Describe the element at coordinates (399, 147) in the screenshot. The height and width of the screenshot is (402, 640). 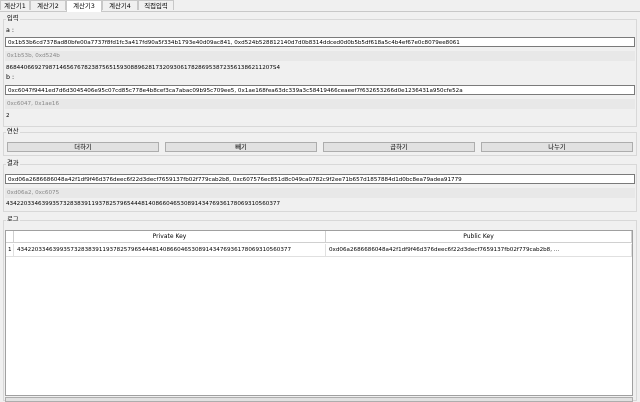
I see `multiply-button: 곱하기` at that location.